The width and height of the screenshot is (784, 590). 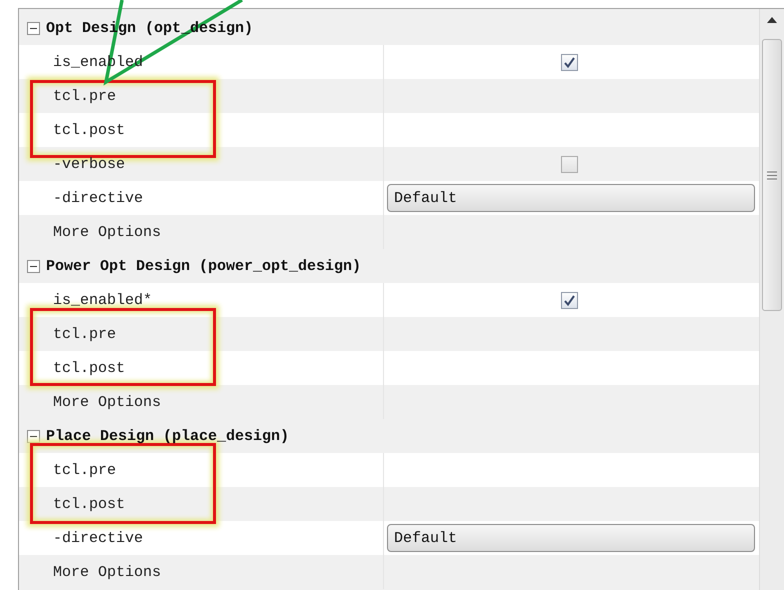 What do you see at coordinates (772, 20) in the screenshot?
I see `scroll-up-icon` at bounding box center [772, 20].